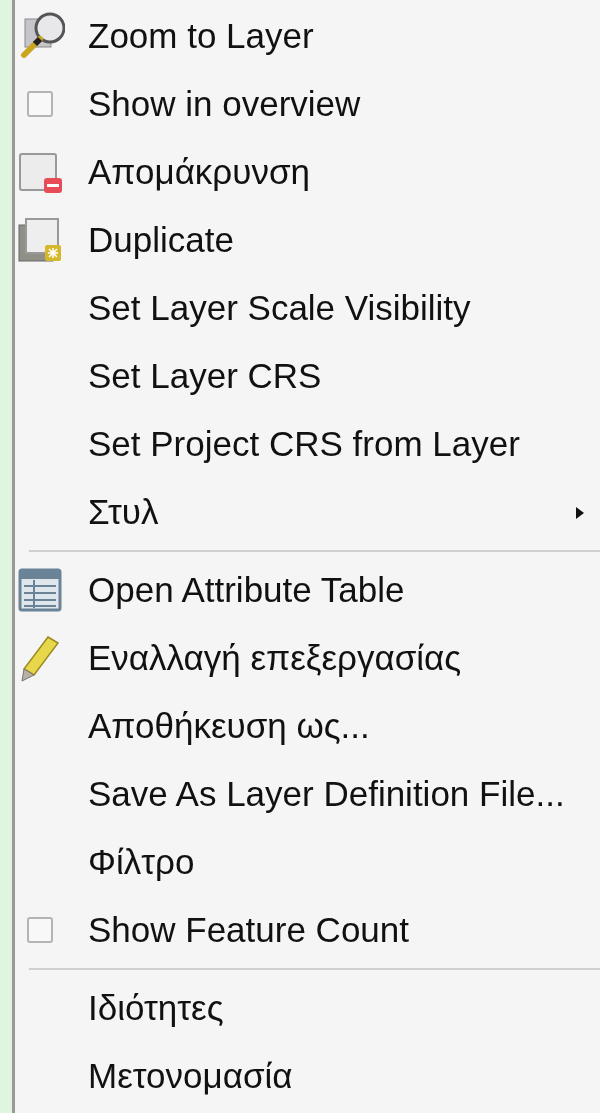 Image resolution: width=600 pixels, height=1113 pixels. Describe the element at coordinates (580, 513) in the screenshot. I see `submenu-arrow-icon` at that location.